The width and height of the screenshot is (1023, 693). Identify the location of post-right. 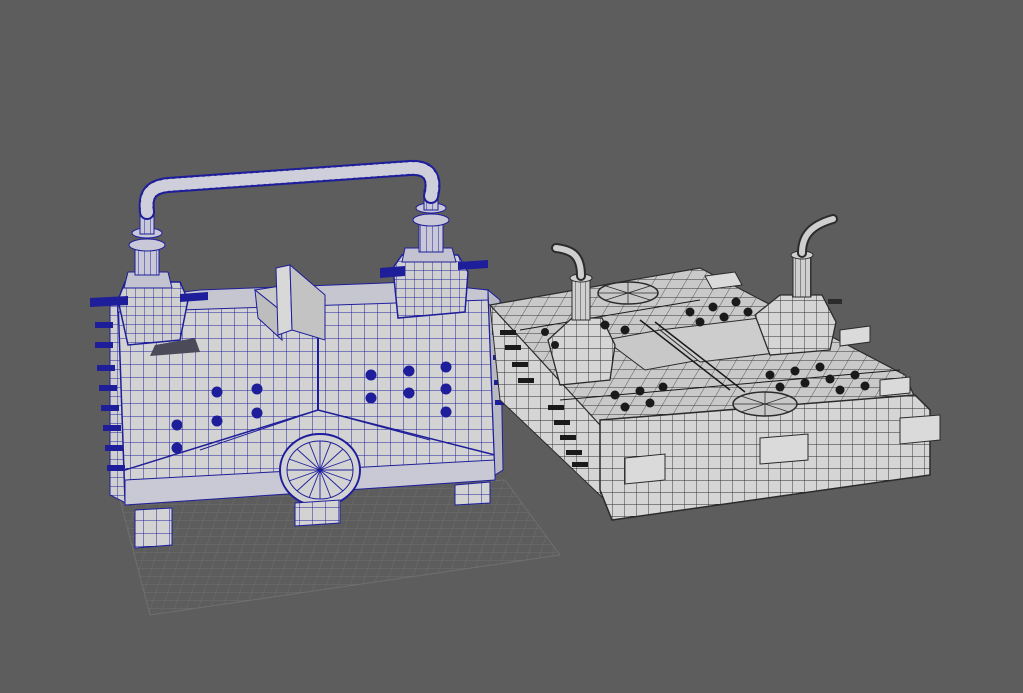
(798, 285).